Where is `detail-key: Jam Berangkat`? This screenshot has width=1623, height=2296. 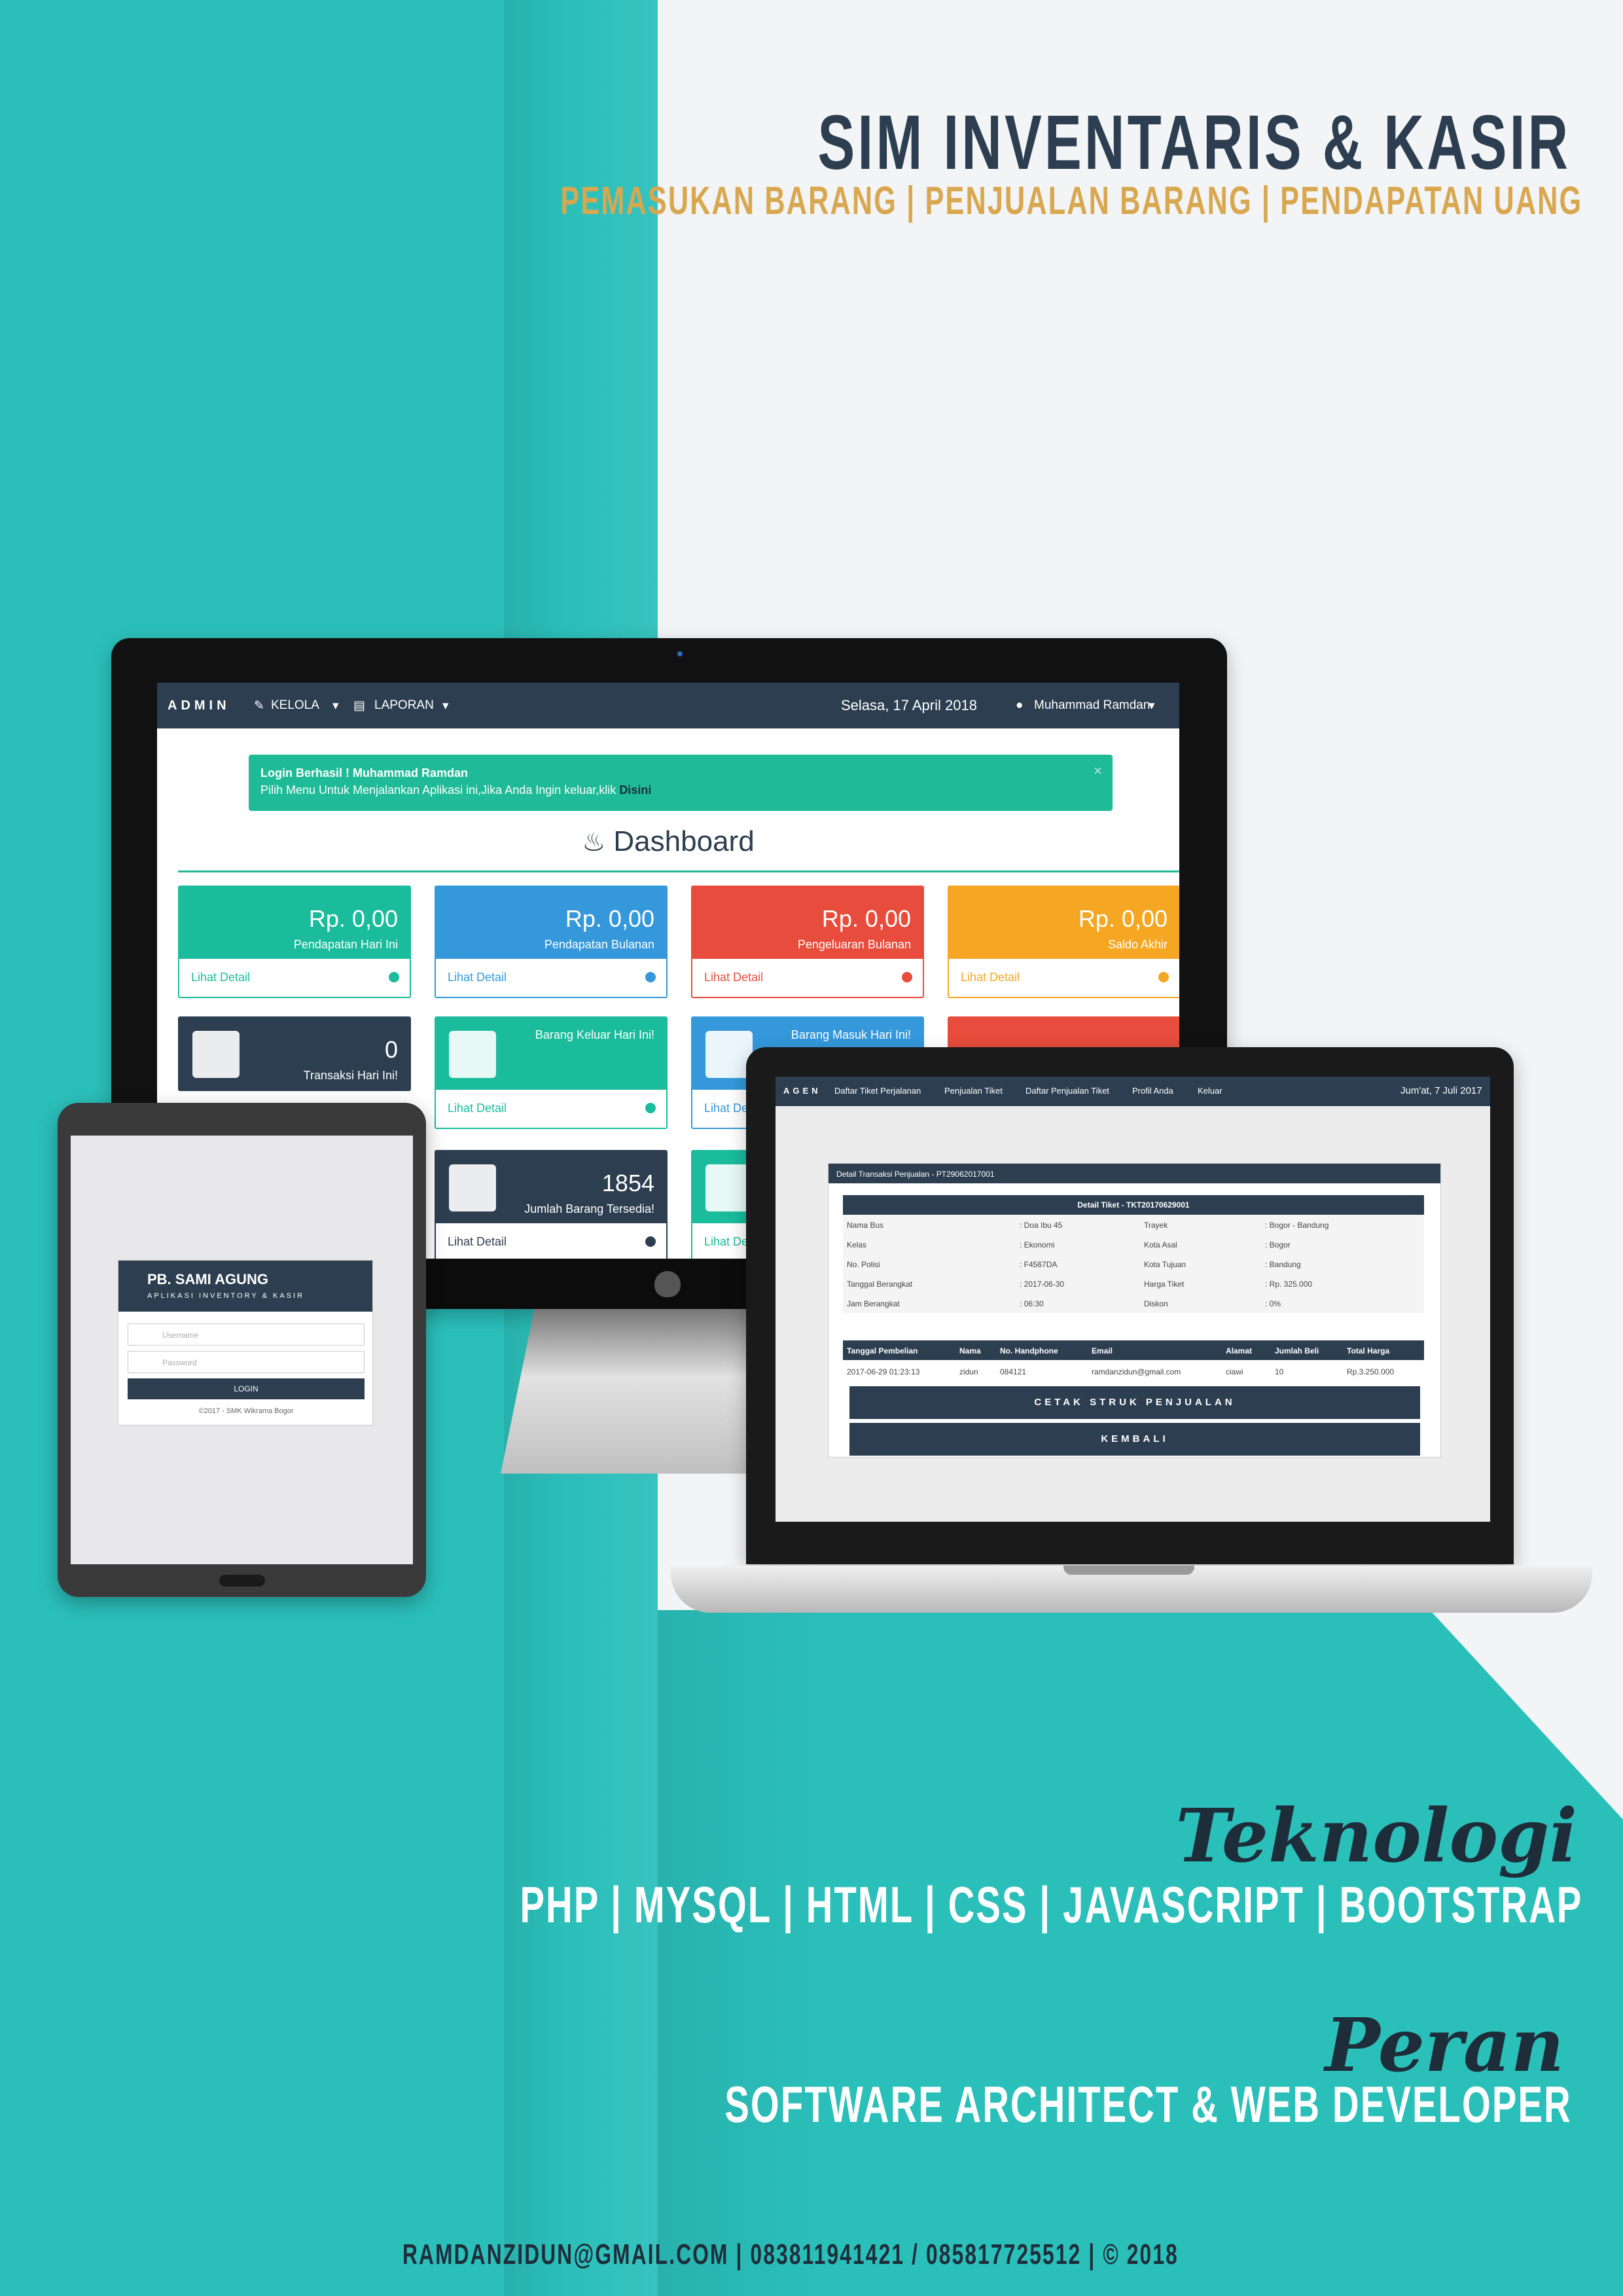 detail-key: Jam Berangkat is located at coordinates (874, 1303).